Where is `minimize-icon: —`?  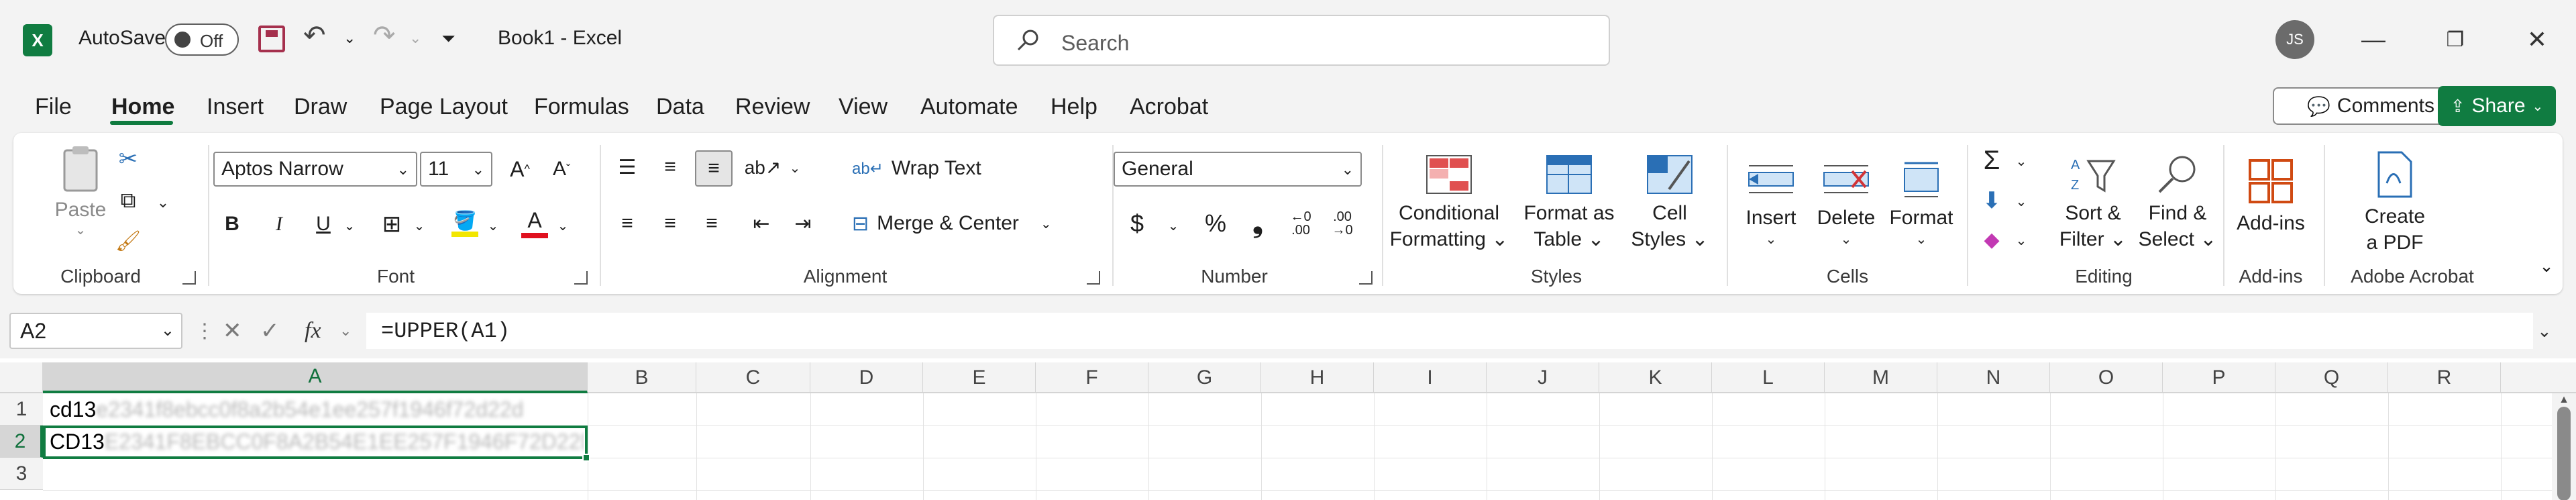
minimize-icon: — is located at coordinates (2373, 39).